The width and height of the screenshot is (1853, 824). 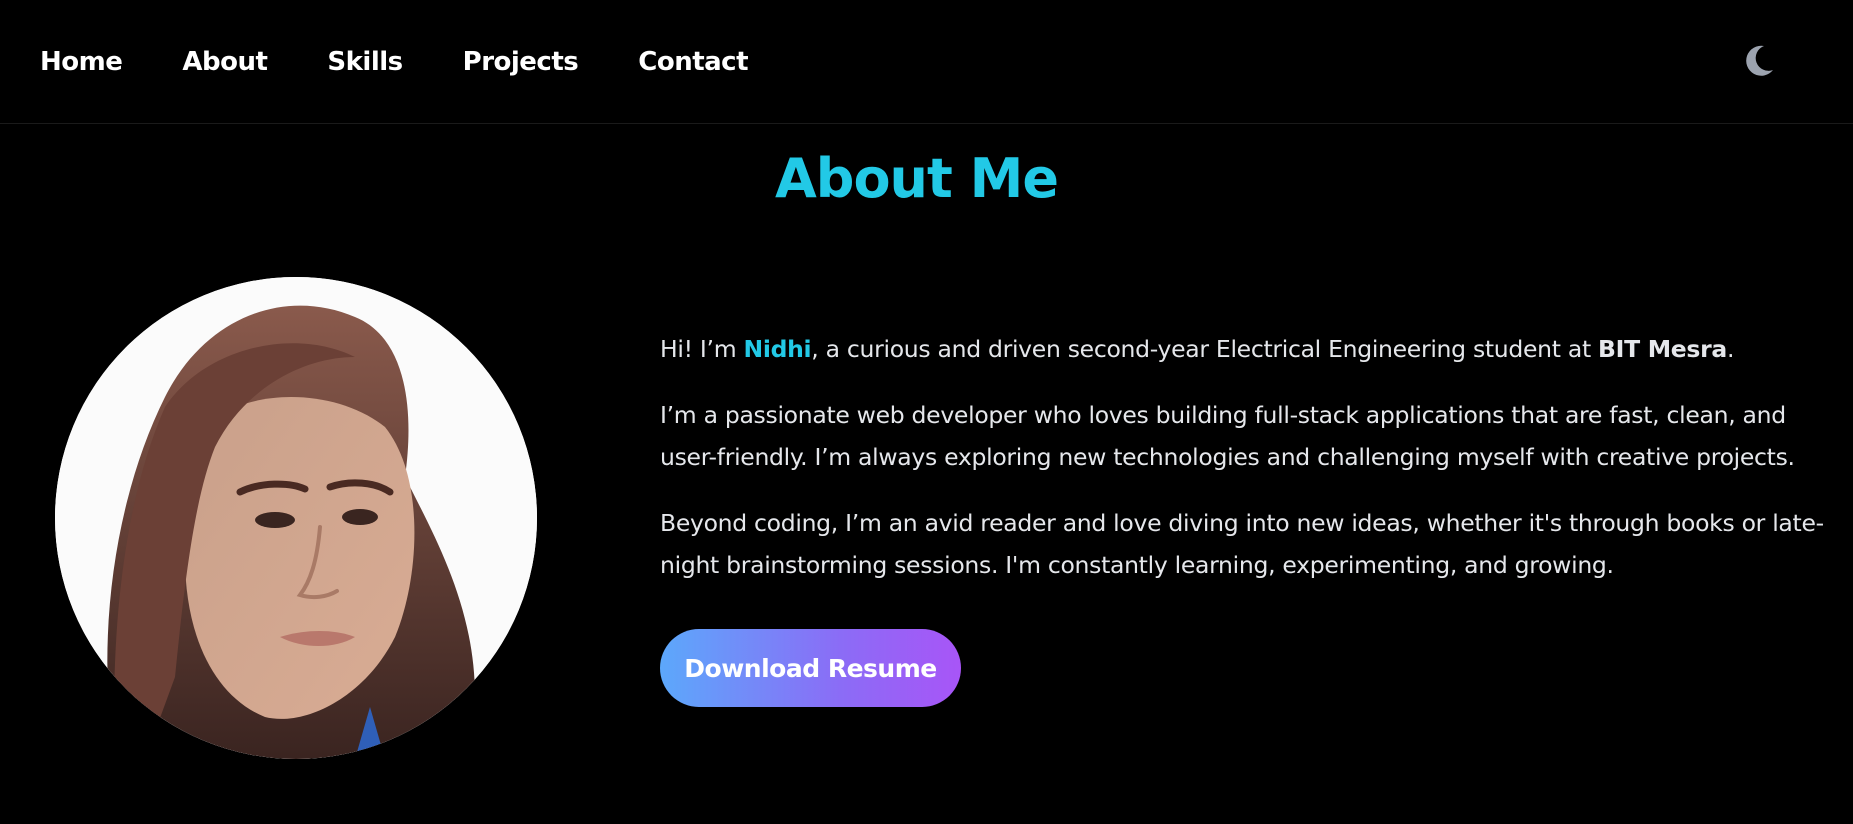 What do you see at coordinates (225, 62) in the screenshot?
I see `nav-link-about: About` at bounding box center [225, 62].